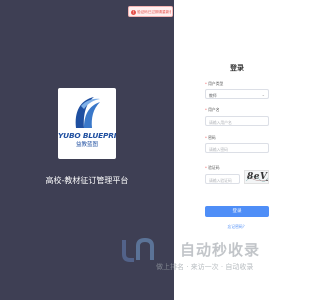 The height and width of the screenshot is (300, 320). I want to click on watermark-logo-icon, so click(138, 249).